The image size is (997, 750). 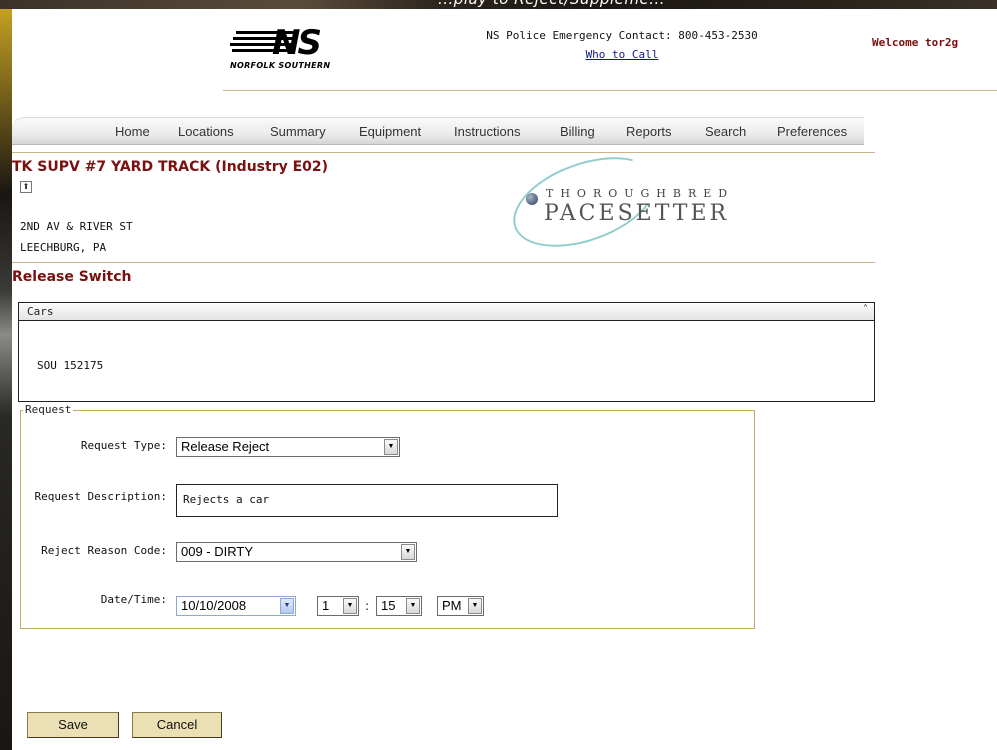 What do you see at coordinates (132, 131) in the screenshot?
I see `nav-home: Home` at bounding box center [132, 131].